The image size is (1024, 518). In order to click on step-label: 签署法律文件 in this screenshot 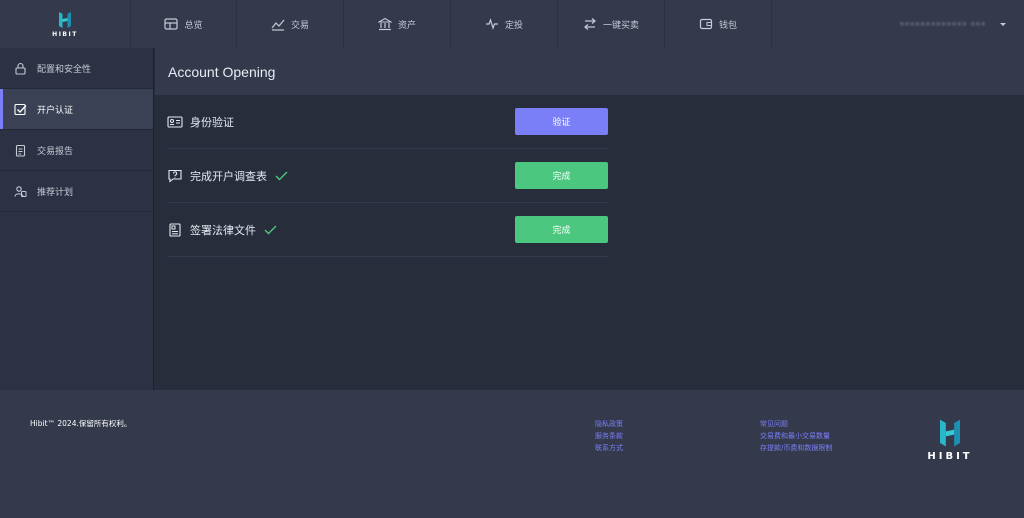, I will do `click(223, 230)`.